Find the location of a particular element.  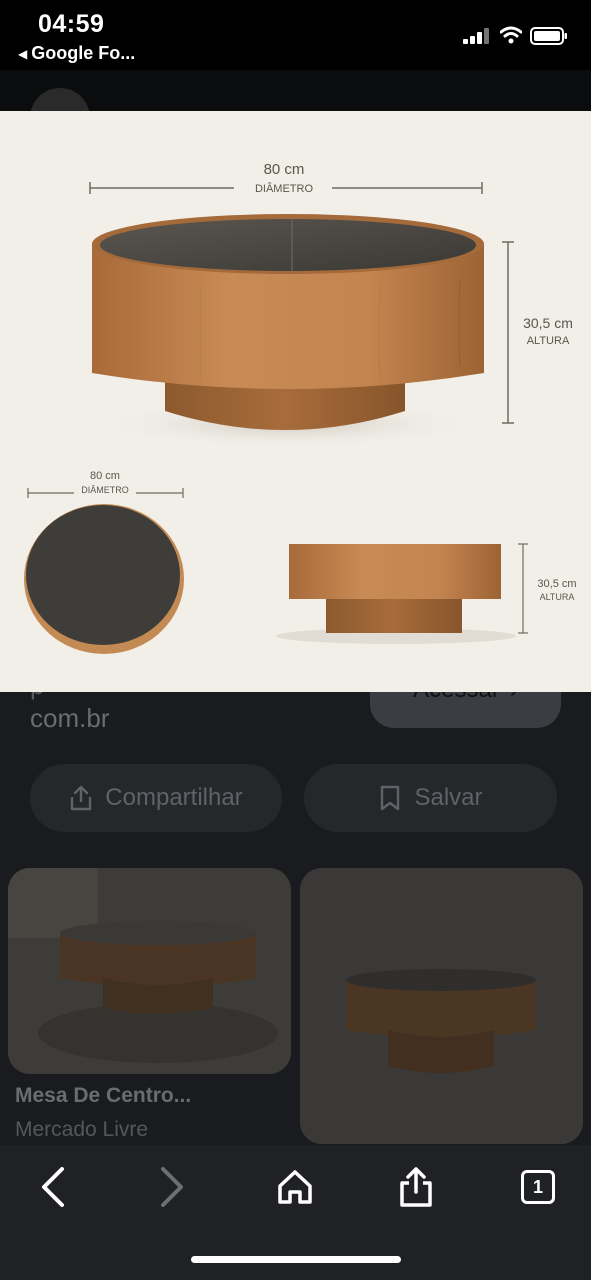

result-thumbnail-1-image is located at coordinates (149, 971).